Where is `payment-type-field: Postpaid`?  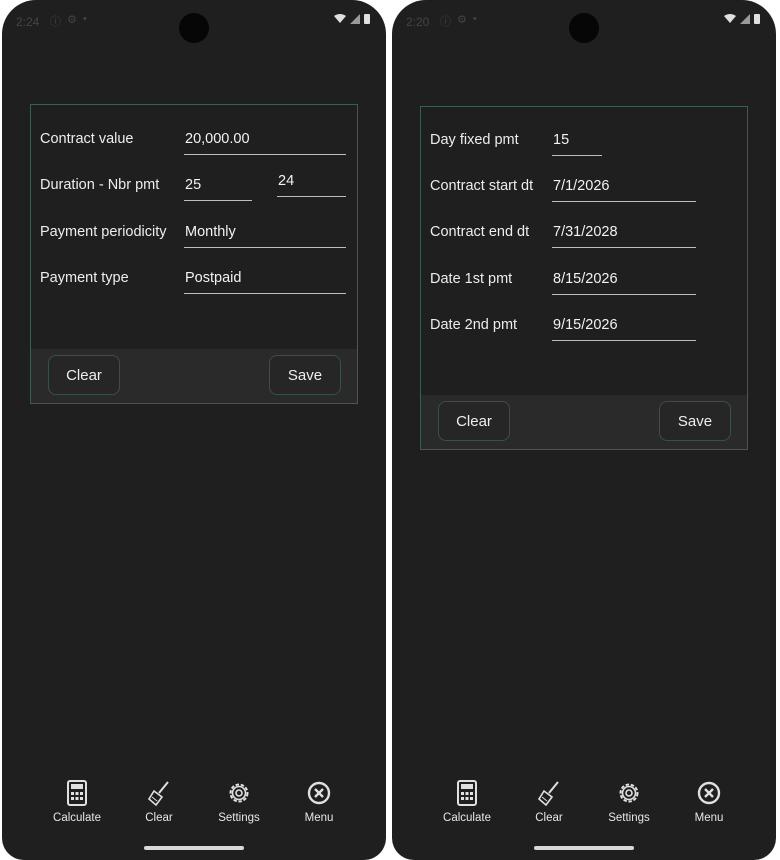
payment-type-field: Postpaid is located at coordinates (265, 282).